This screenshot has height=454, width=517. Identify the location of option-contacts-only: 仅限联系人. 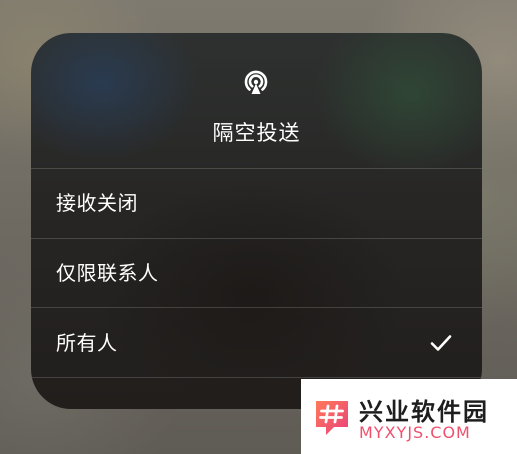
(256, 273).